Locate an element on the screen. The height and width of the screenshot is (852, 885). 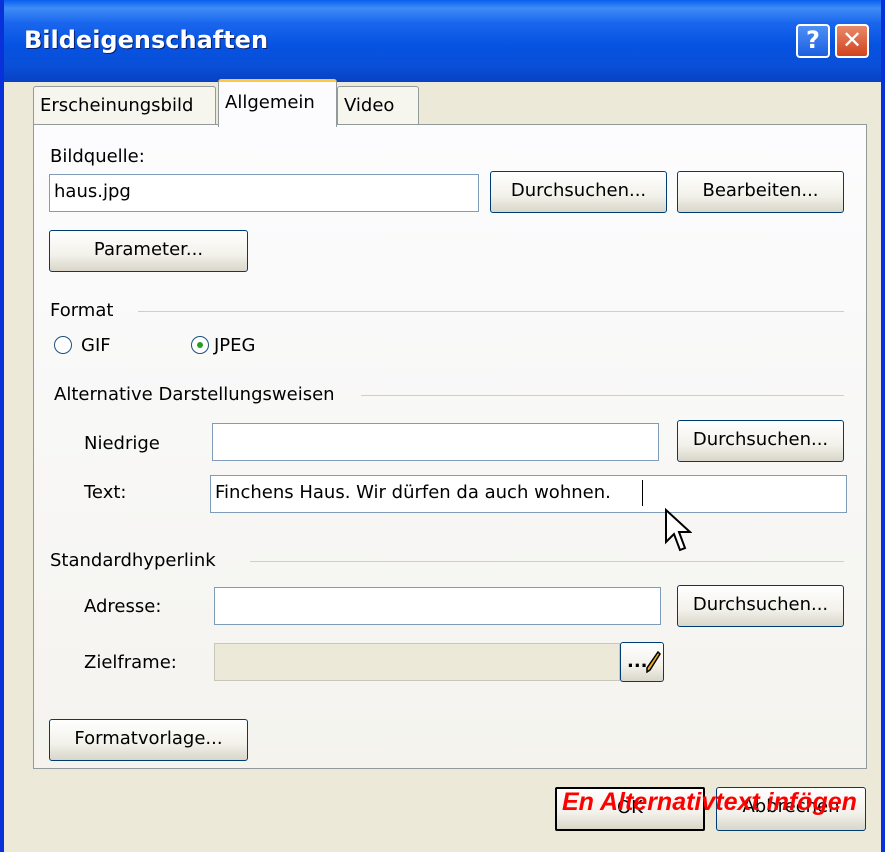
instruction-annotation: En Alternativtext infögen is located at coordinates (709, 802).